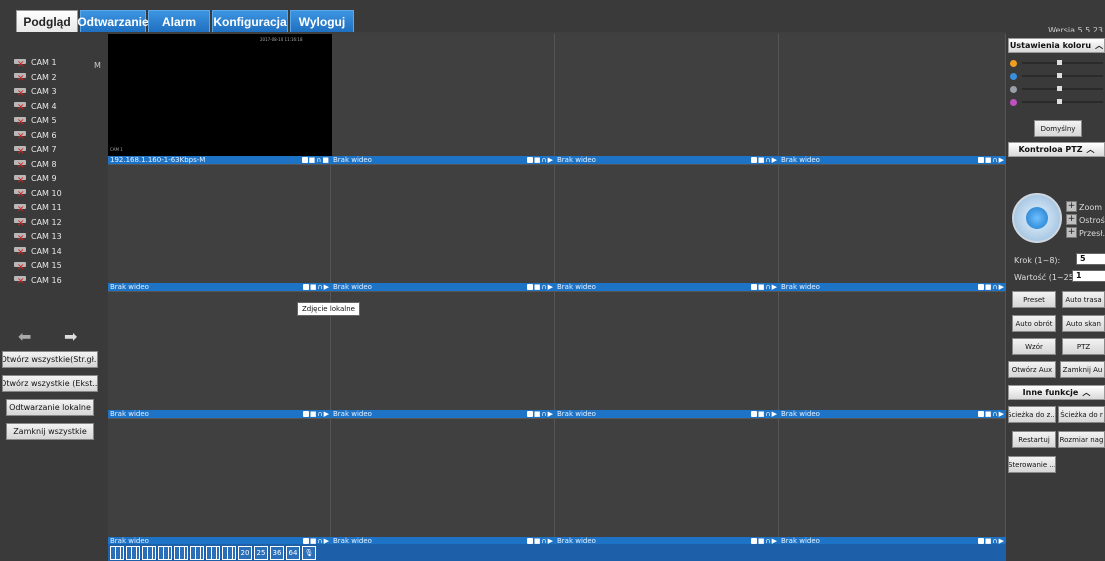 This screenshot has width=1105, height=561. Describe the element at coordinates (179, 21) in the screenshot. I see `tab-alarm: Alarm` at that location.